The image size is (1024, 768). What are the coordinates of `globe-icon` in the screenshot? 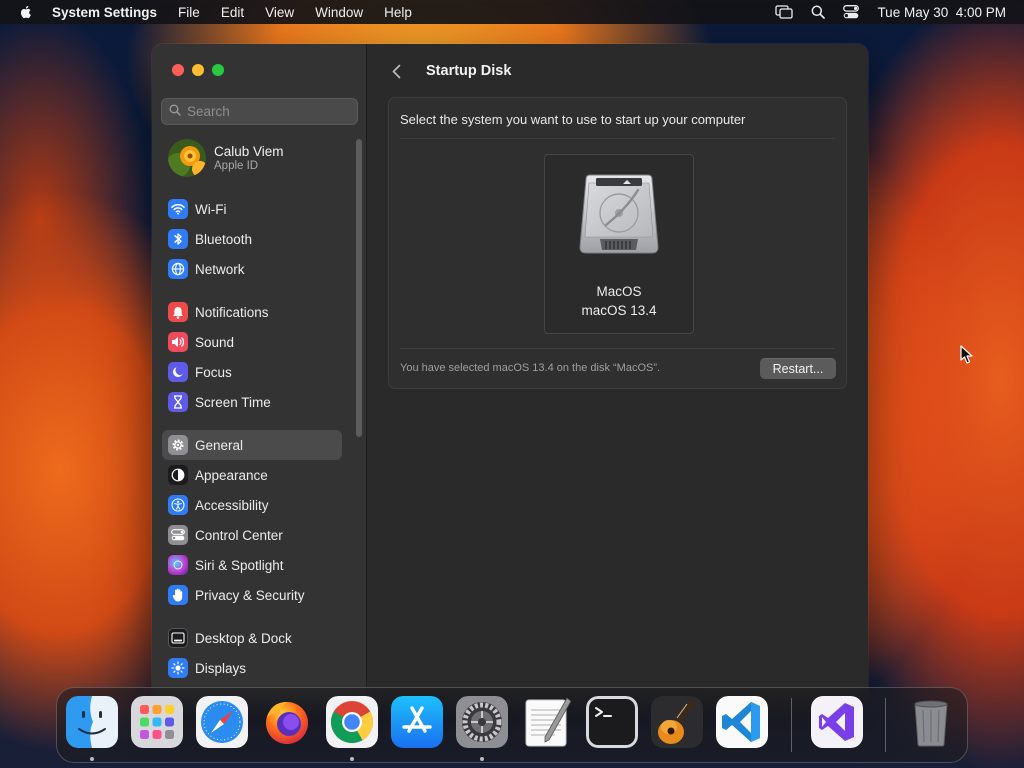 It's located at (178, 269).